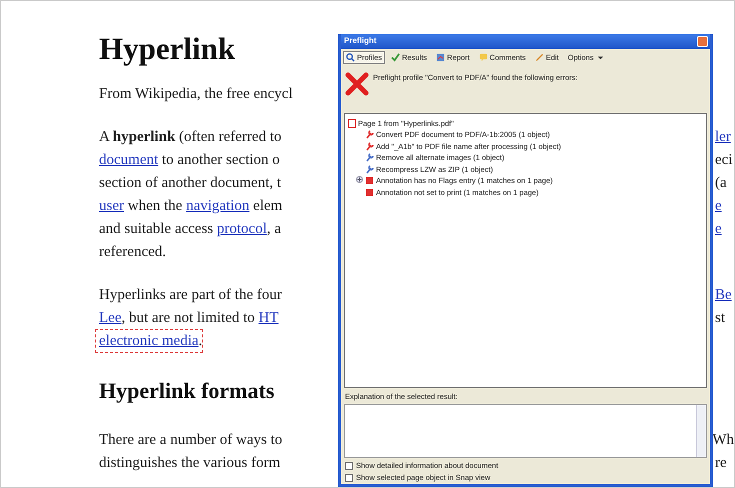 The width and height of the screenshot is (735, 488). Describe the element at coordinates (241, 229) in the screenshot. I see `link: protocol` at that location.